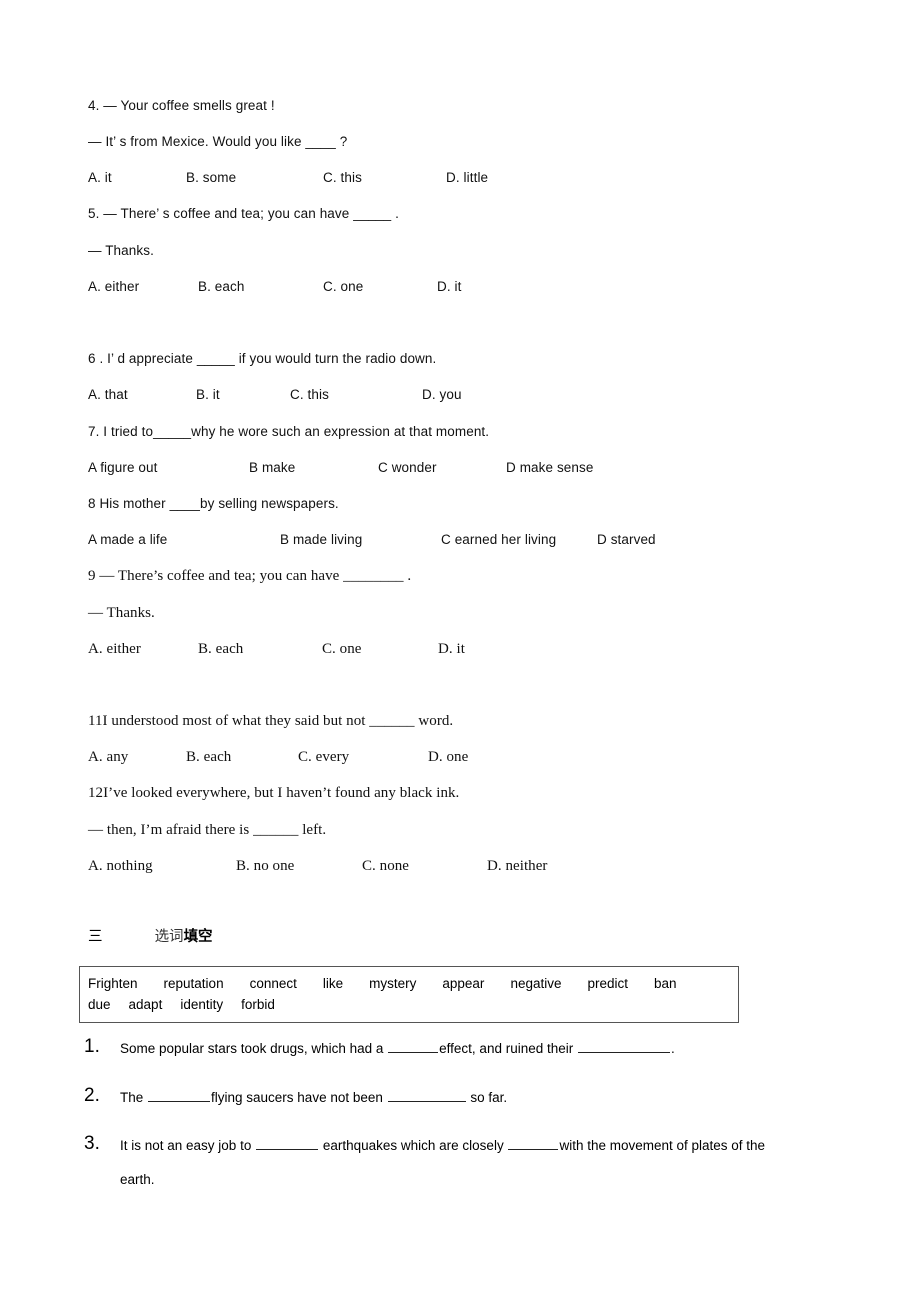  Describe the element at coordinates (385, 866) in the screenshot. I see `option-c: C. none` at that location.